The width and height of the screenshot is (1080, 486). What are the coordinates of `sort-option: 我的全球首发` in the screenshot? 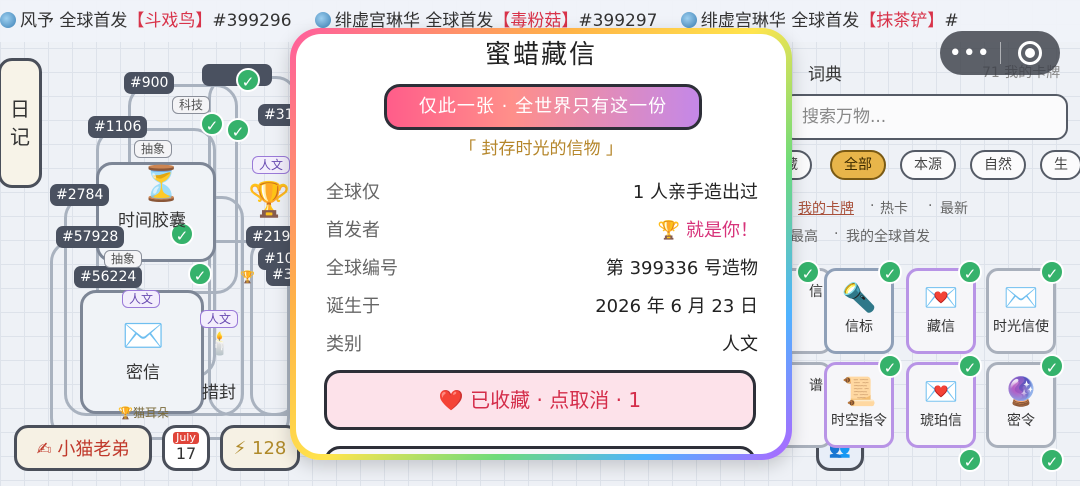 It's located at (888, 236).